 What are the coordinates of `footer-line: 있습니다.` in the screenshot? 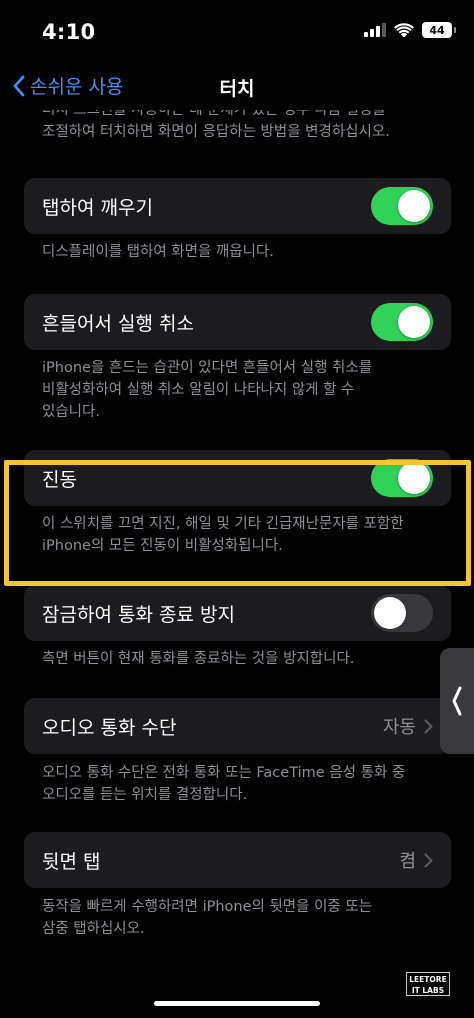 It's located at (71, 412).